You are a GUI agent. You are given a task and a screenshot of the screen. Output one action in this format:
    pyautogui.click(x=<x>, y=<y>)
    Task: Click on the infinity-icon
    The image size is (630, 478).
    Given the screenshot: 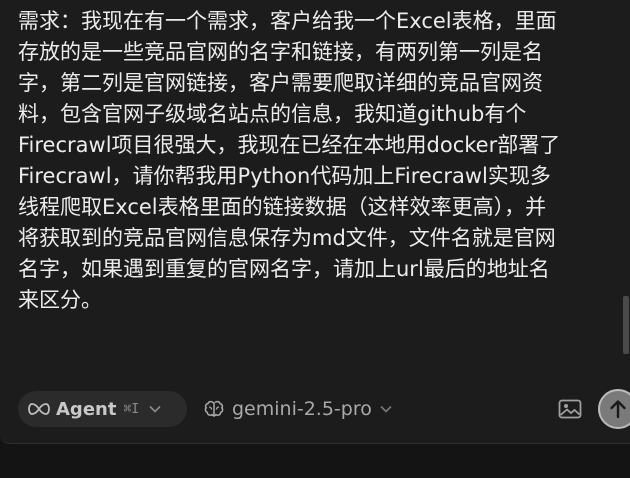 What is the action you would take?
    pyautogui.click(x=39, y=409)
    